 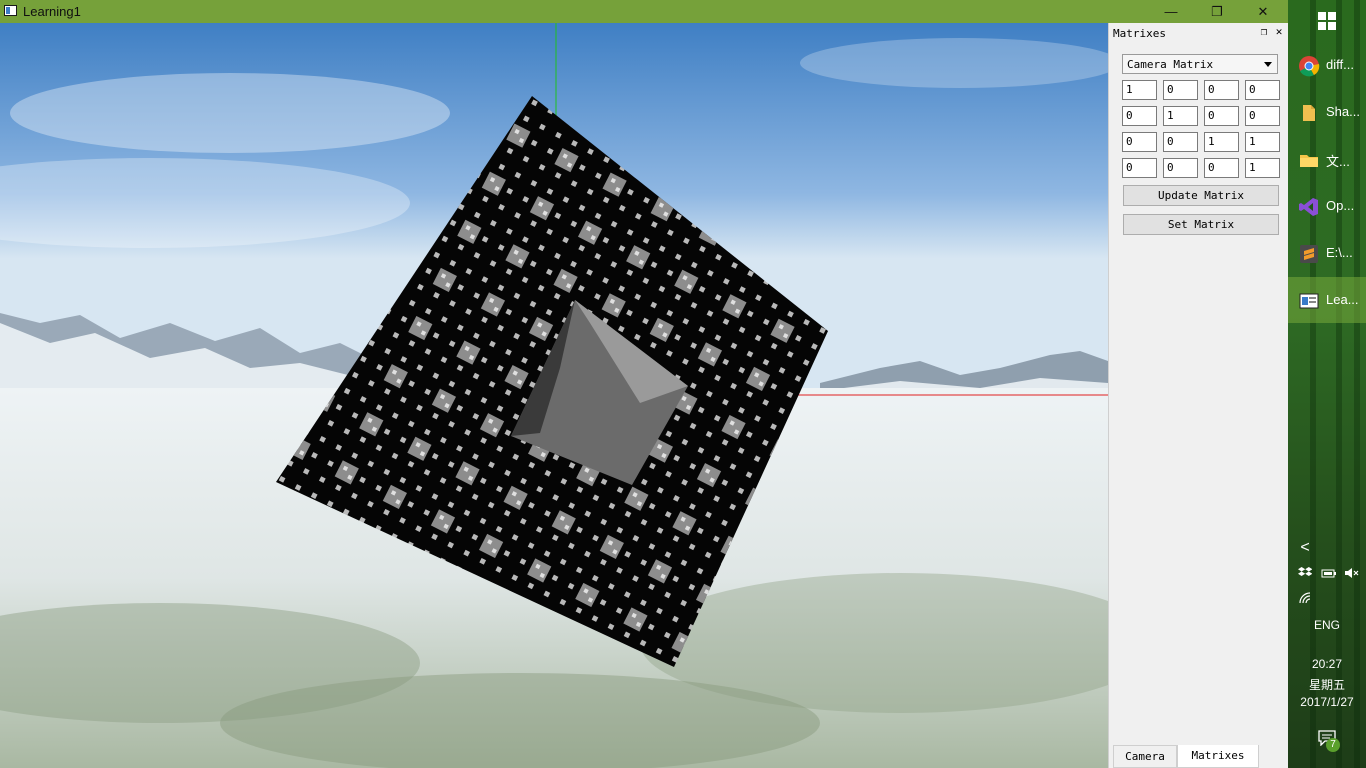 What do you see at coordinates (1309, 66) in the screenshot?
I see `chrome-icon` at bounding box center [1309, 66].